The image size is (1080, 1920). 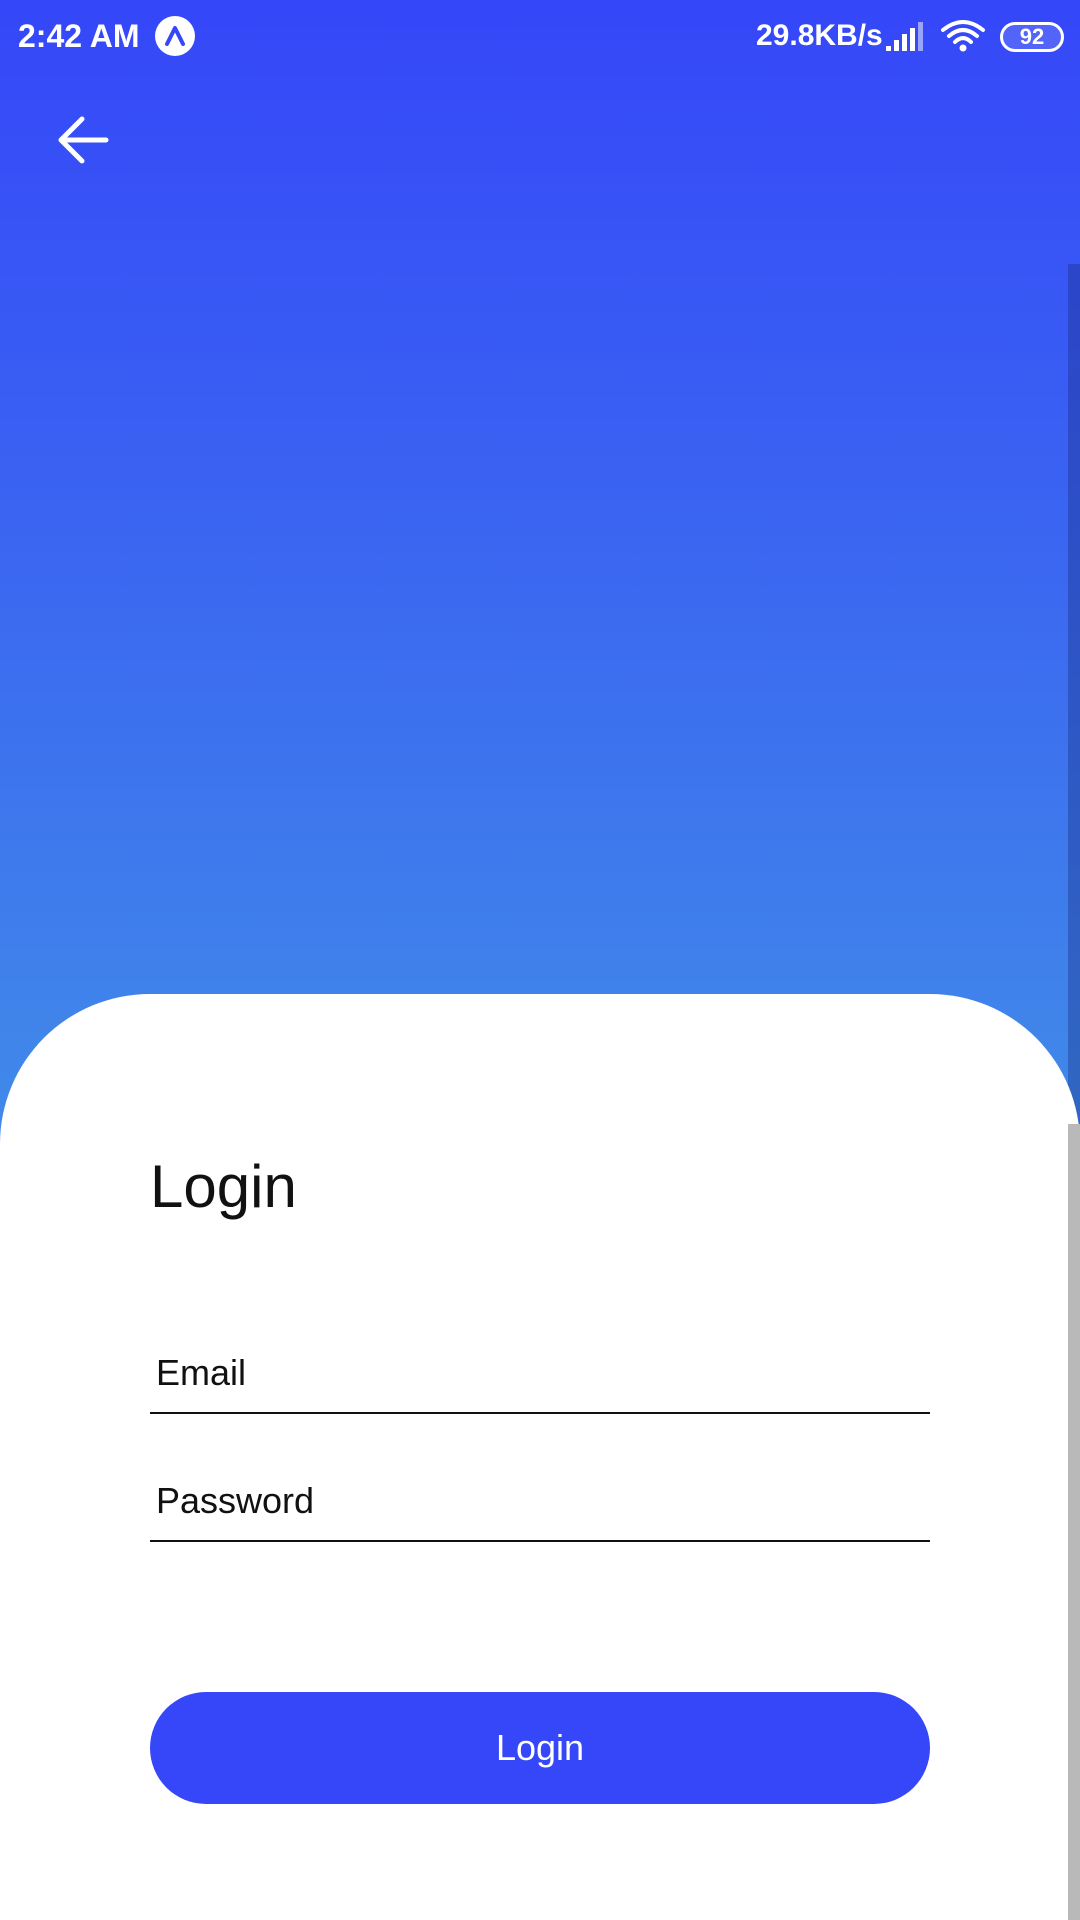 I want to click on page-title: Login, so click(x=223, y=1186).